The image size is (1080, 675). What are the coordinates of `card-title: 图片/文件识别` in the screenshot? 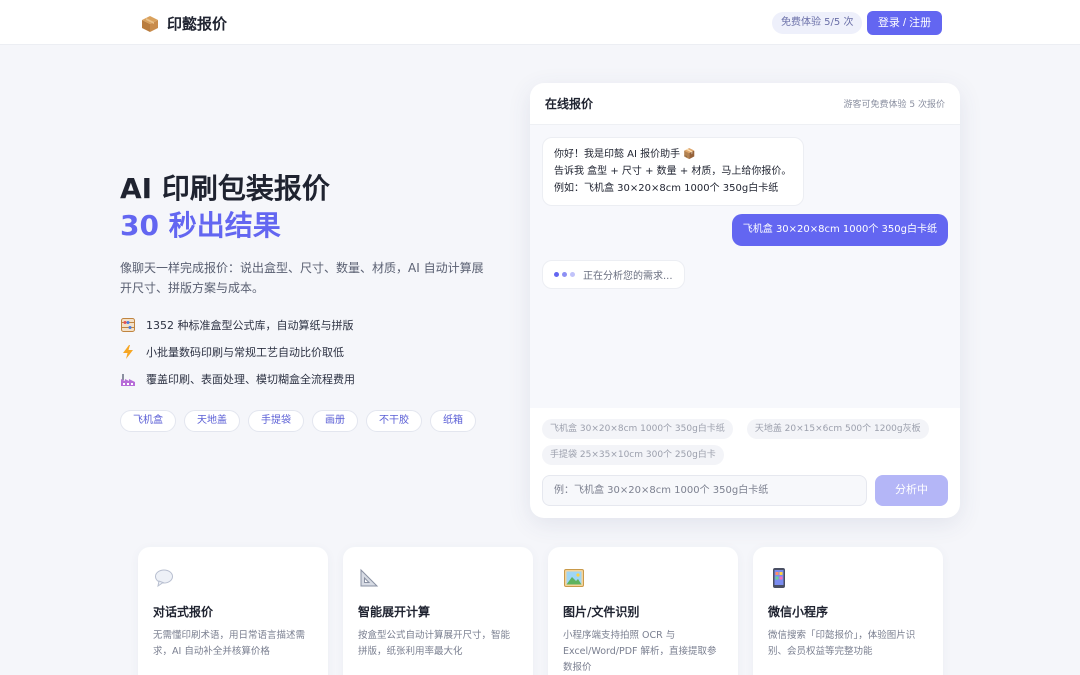 It's located at (601, 612).